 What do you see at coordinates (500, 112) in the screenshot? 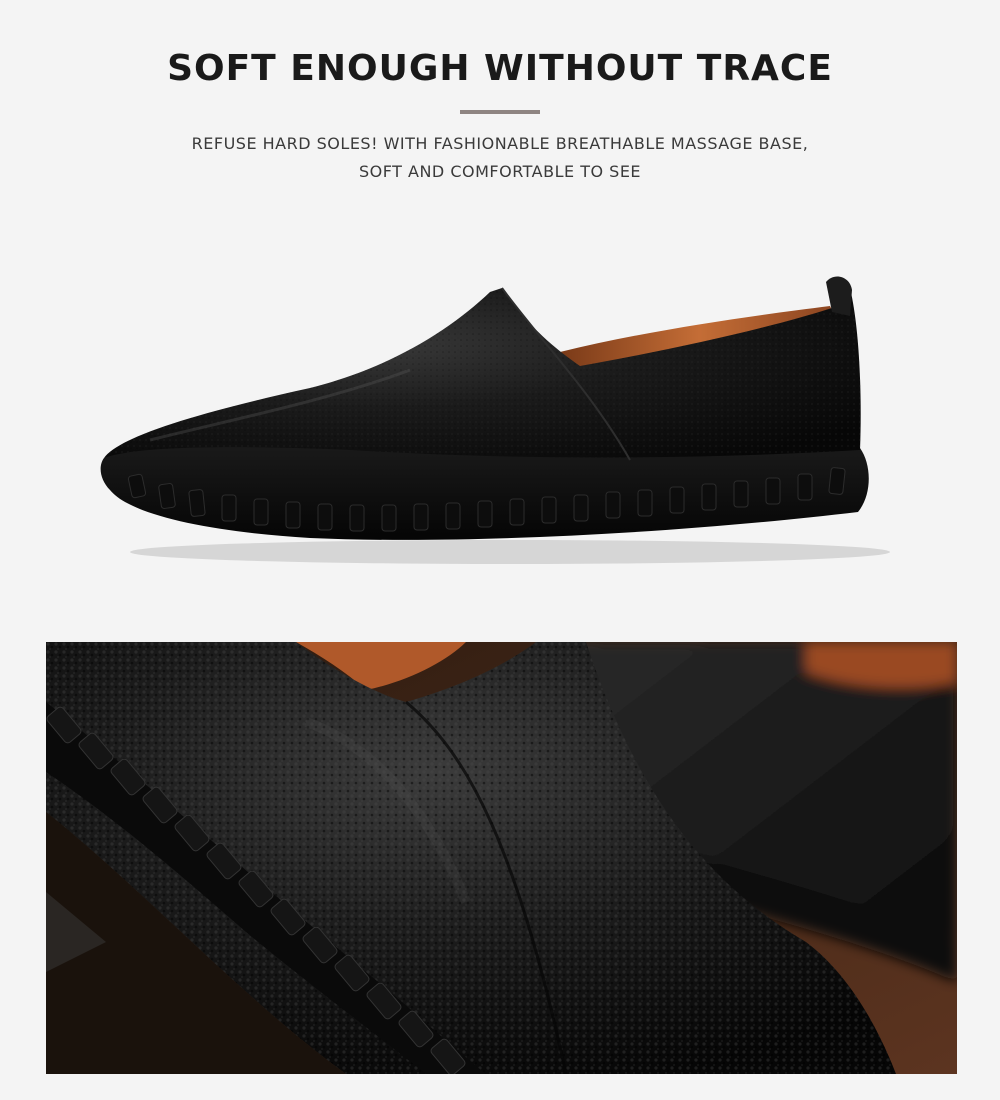
I see `title-underline` at bounding box center [500, 112].